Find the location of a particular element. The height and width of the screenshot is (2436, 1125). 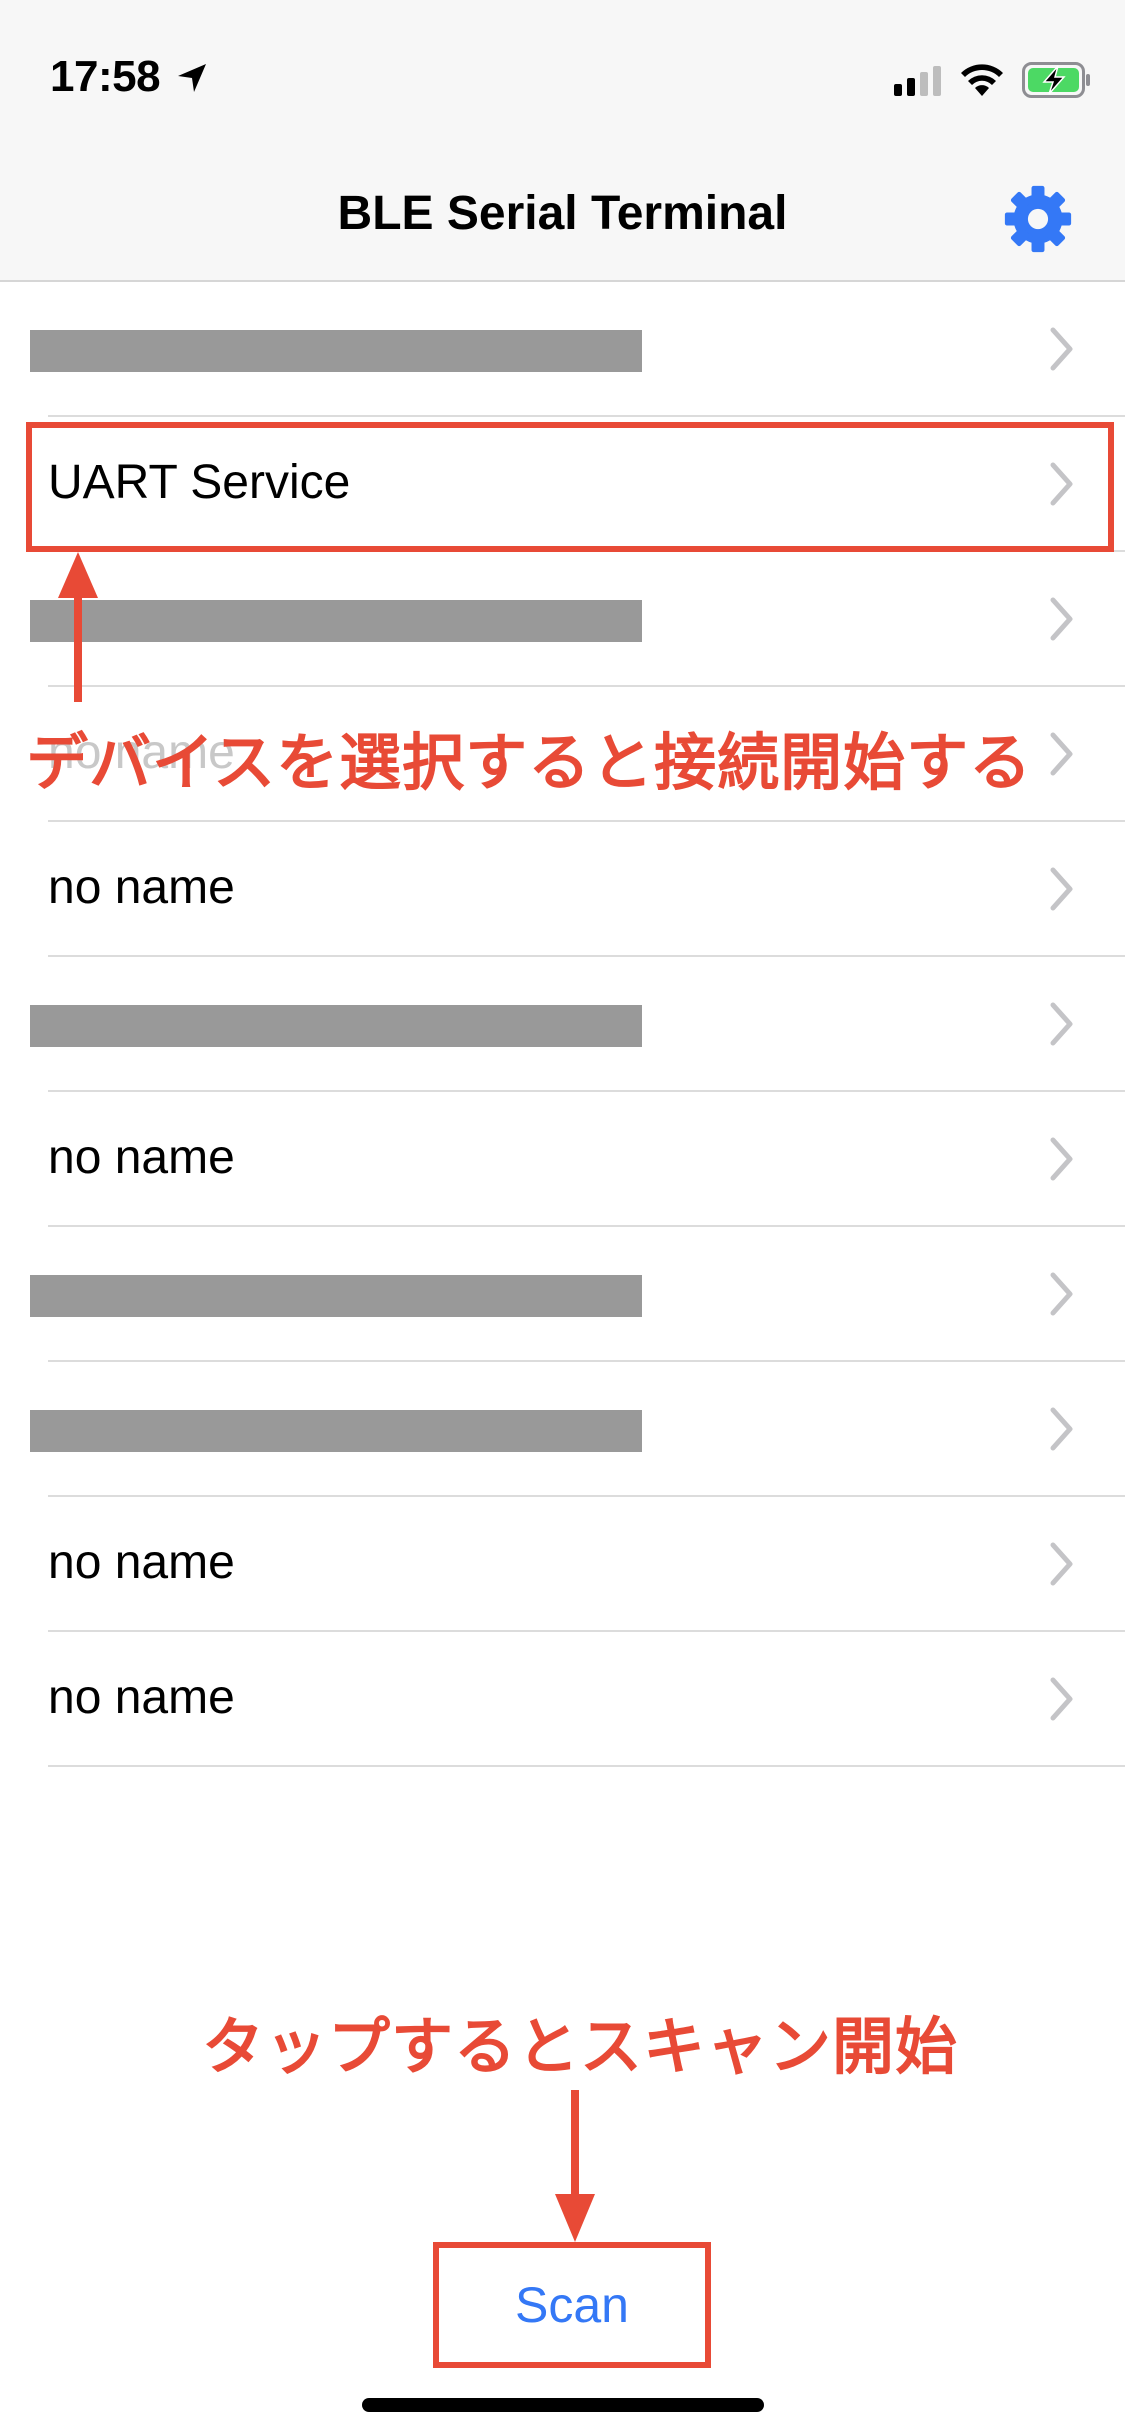

highlight-box-device is located at coordinates (570, 487).